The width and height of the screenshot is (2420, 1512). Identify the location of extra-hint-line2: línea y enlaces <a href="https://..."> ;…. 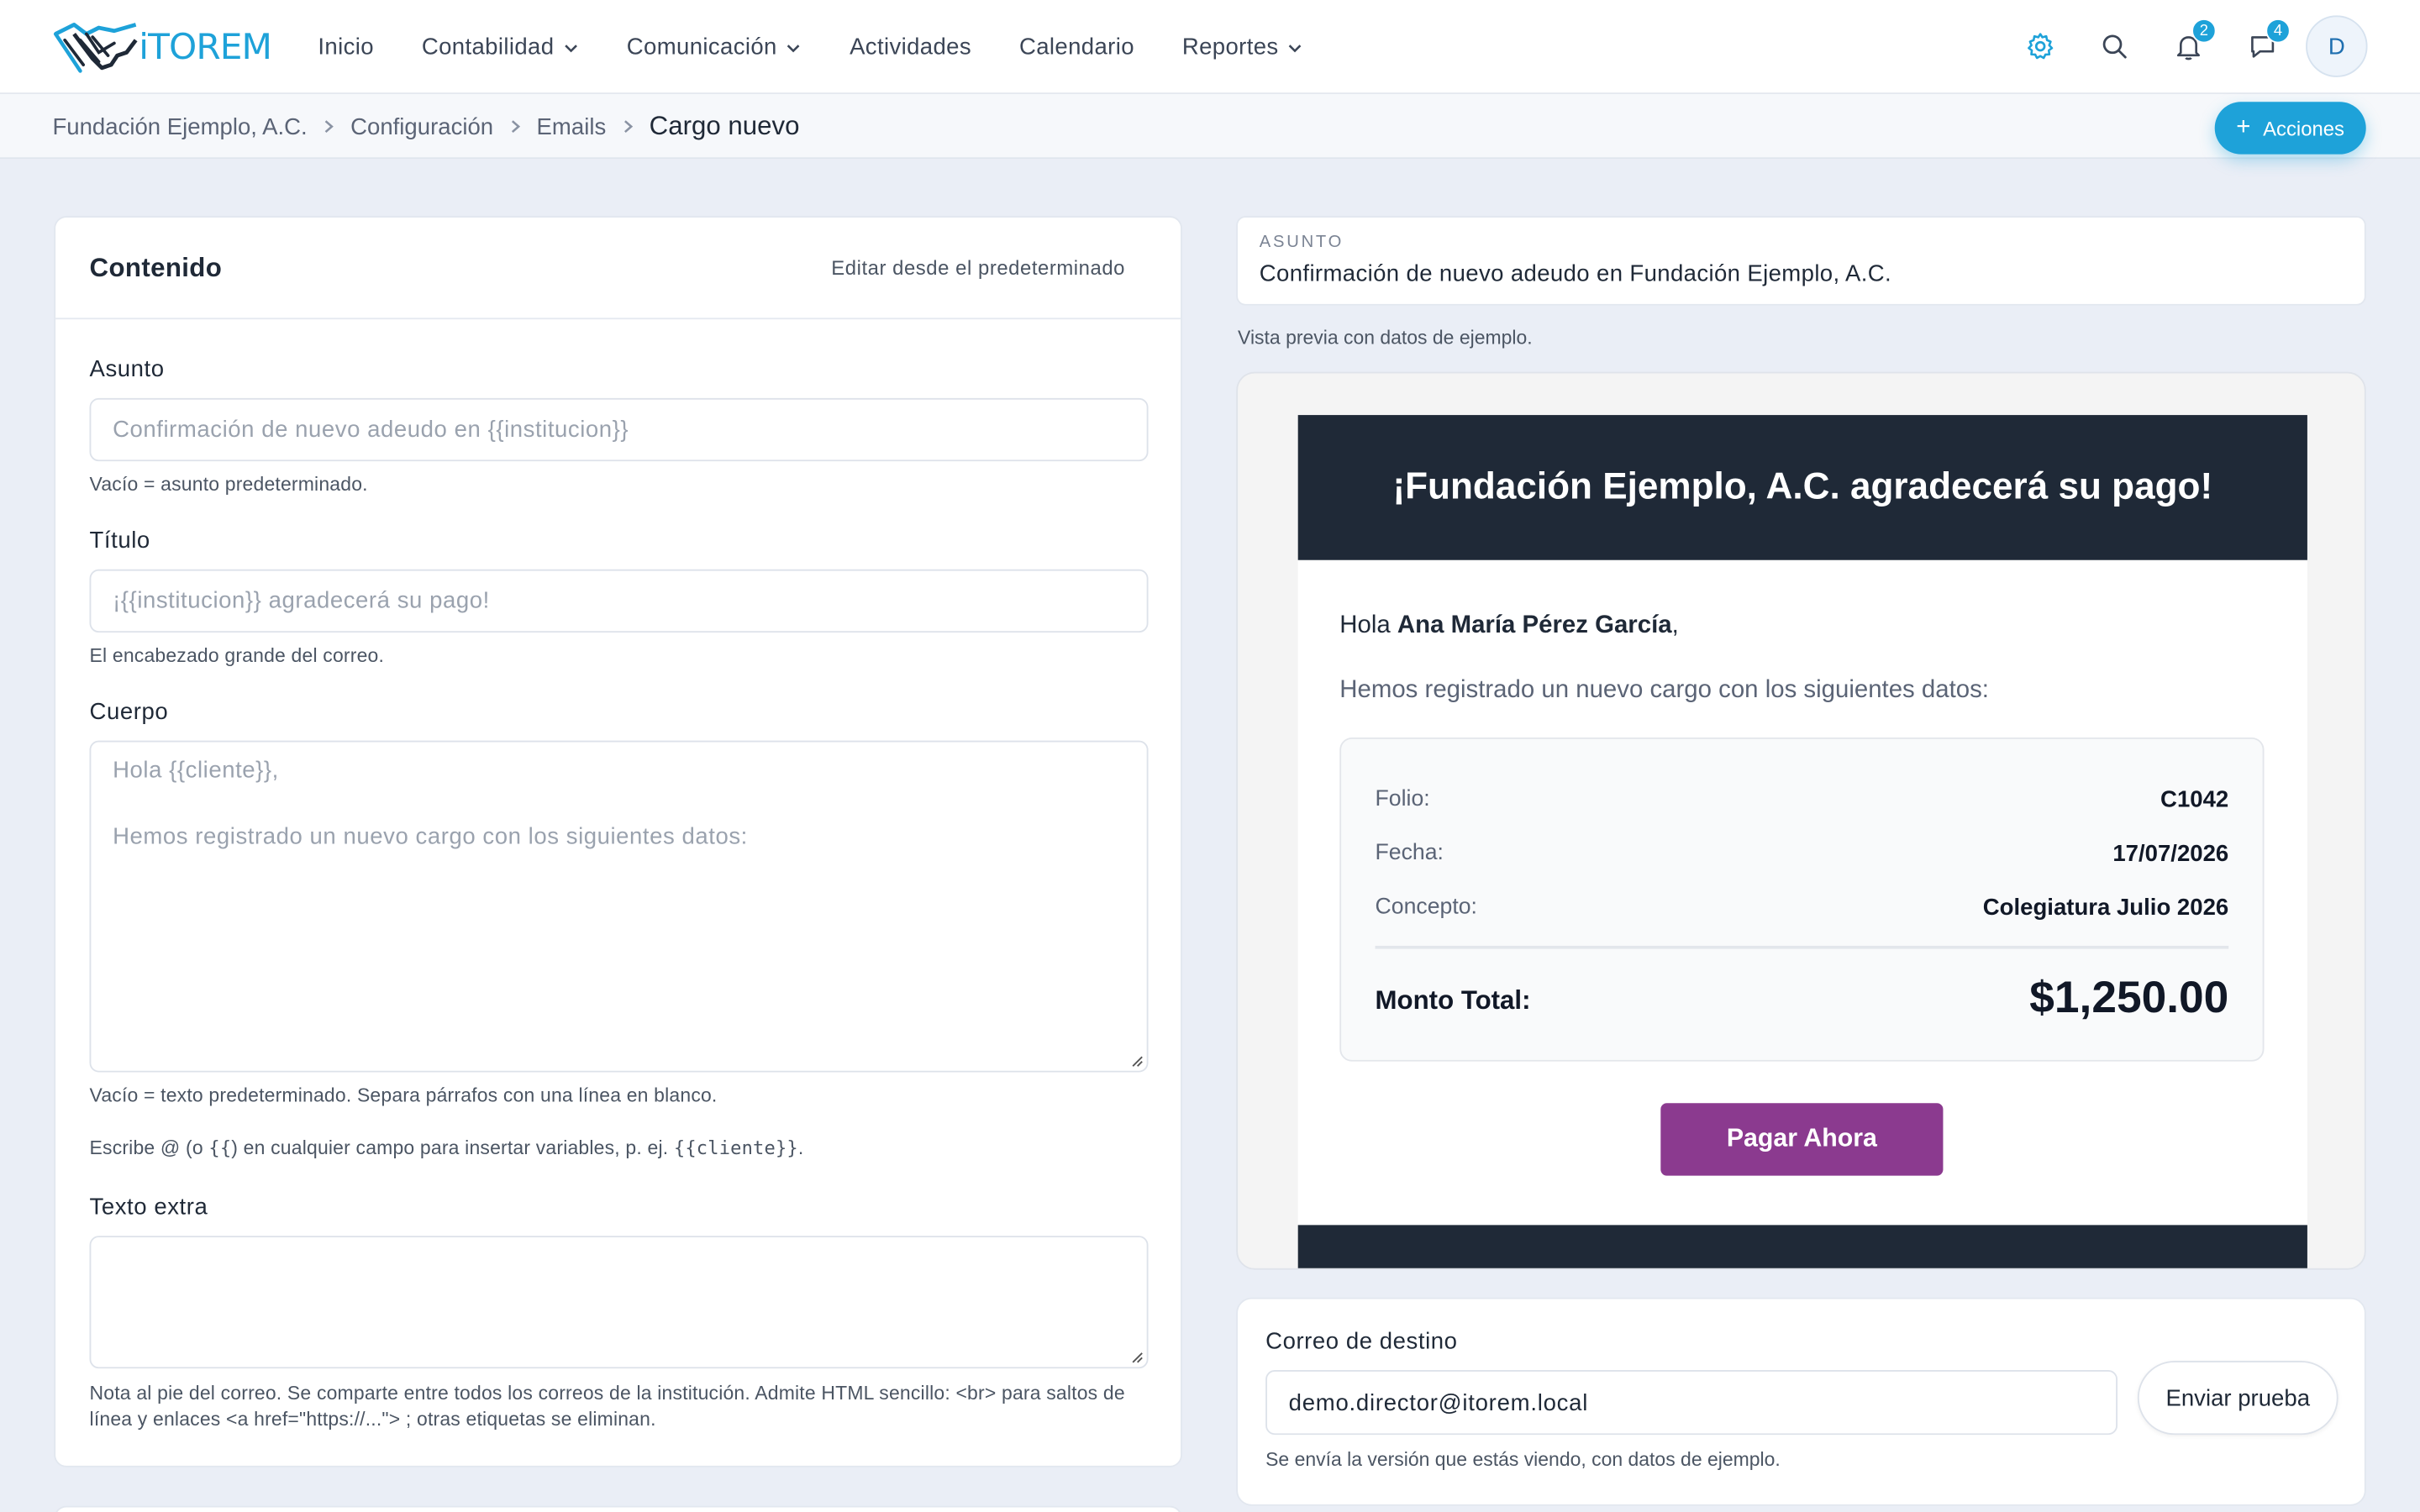
(372, 1419).